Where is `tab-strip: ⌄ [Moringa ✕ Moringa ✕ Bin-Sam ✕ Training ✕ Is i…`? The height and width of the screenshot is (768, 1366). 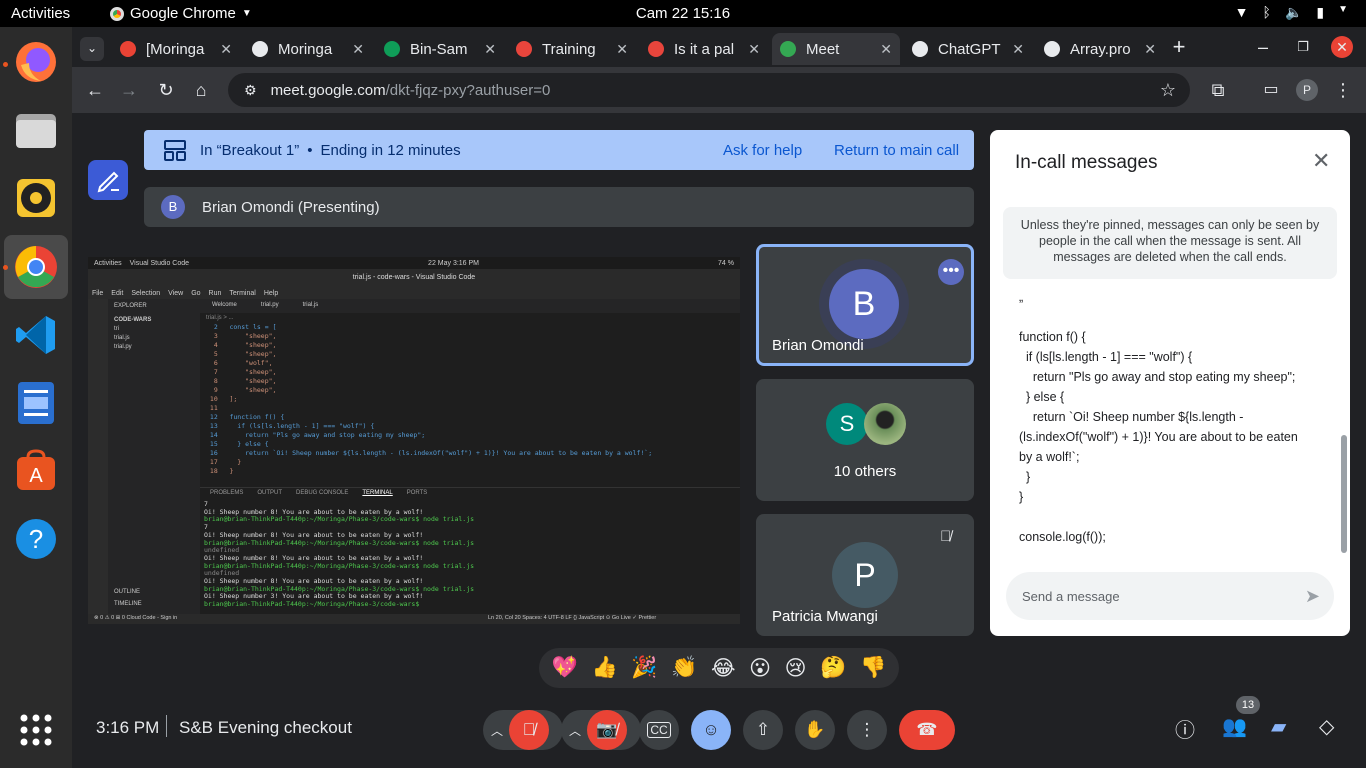 tab-strip: ⌄ [Moringa ✕ Moringa ✕ Bin-Sam ✕ Training ✕ Is i… is located at coordinates (719, 47).